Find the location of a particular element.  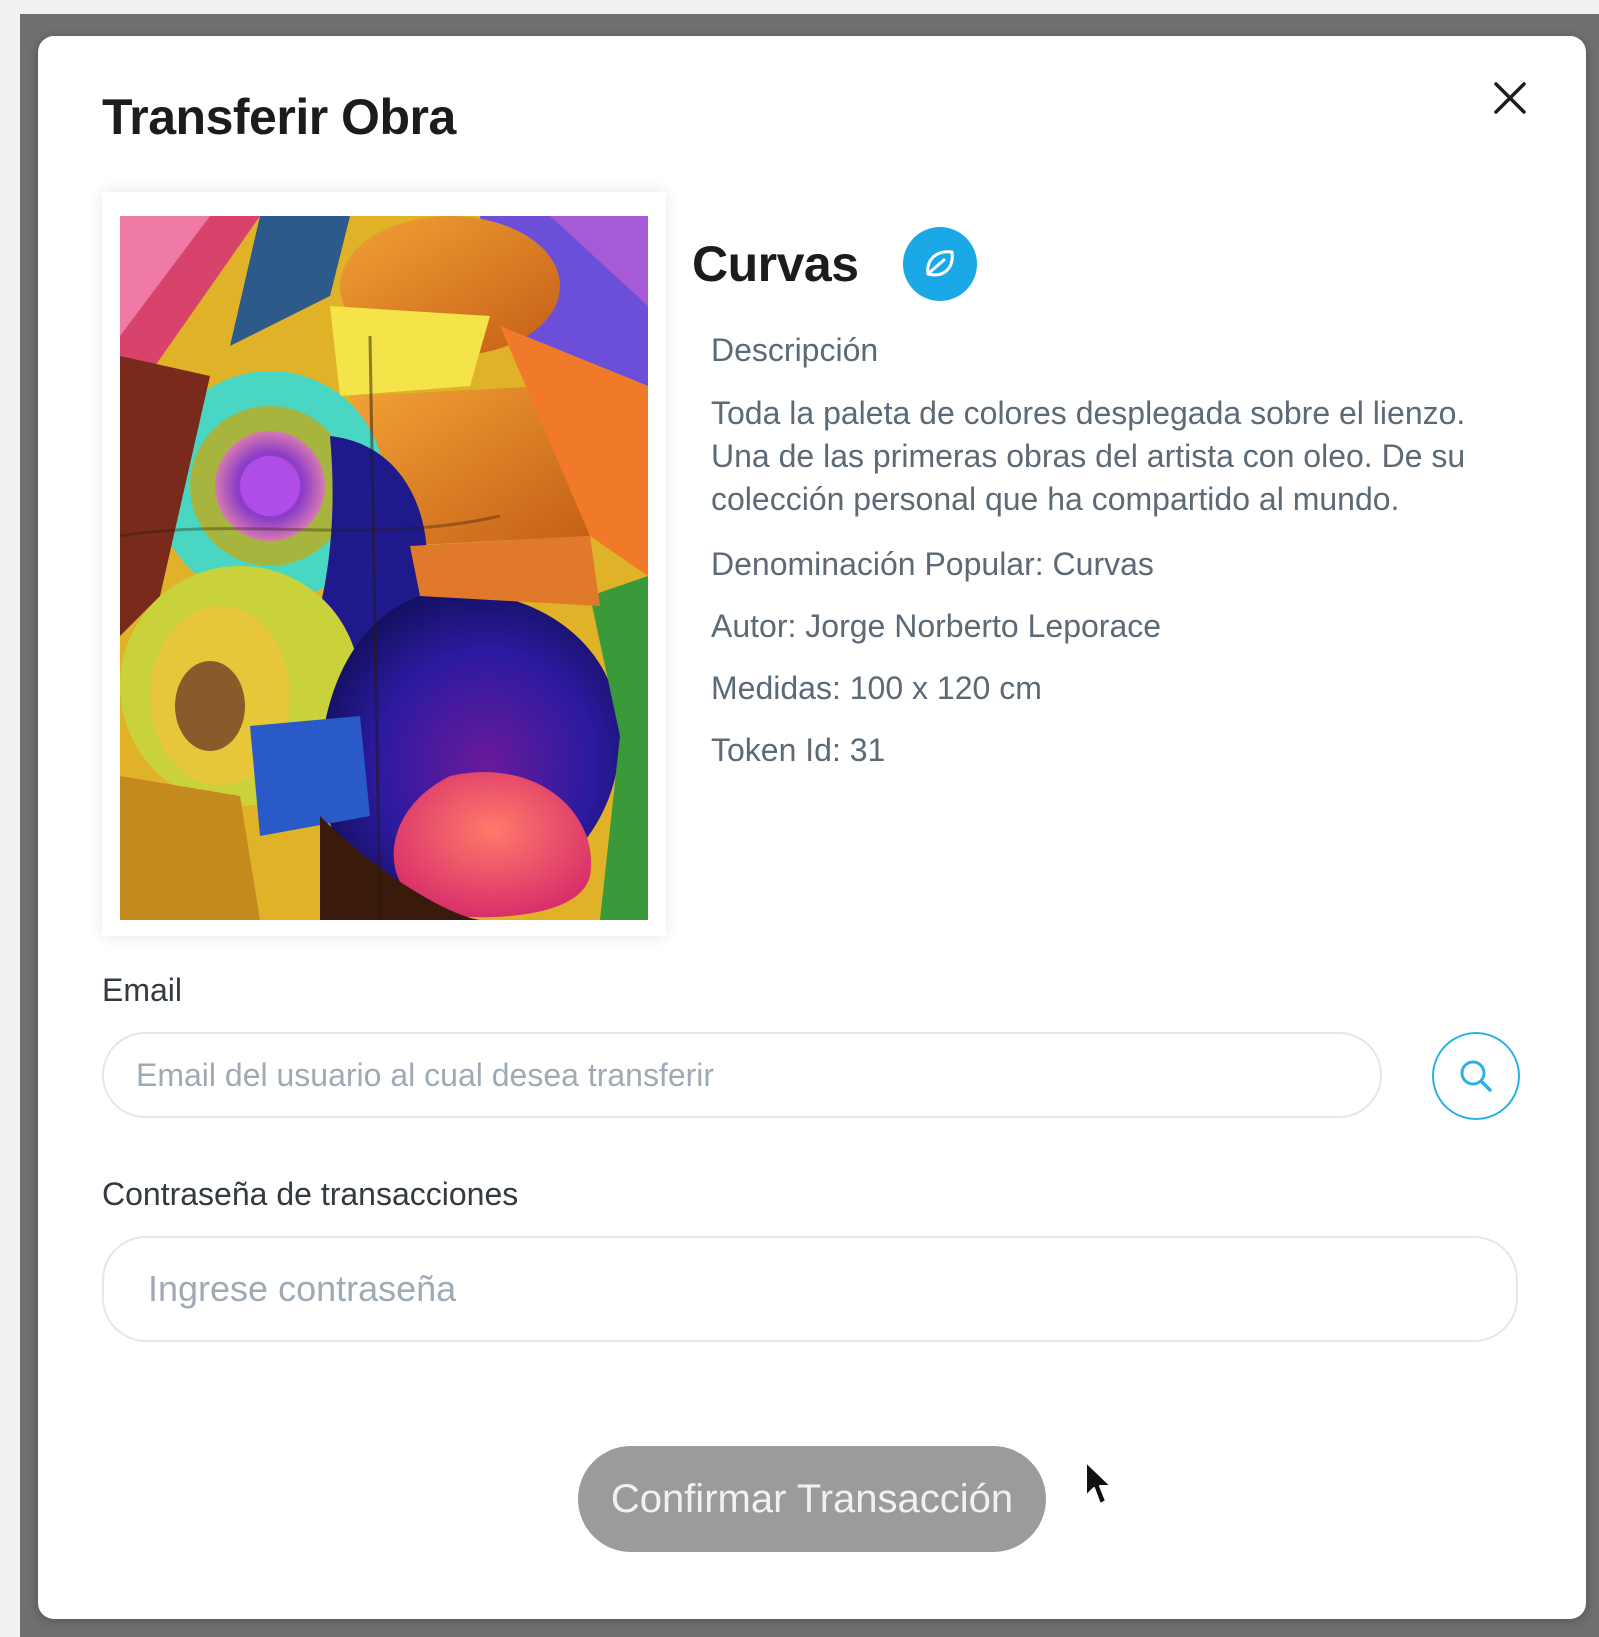

author: Autor: Jorge Norberto Leporace is located at coordinates (936, 626).